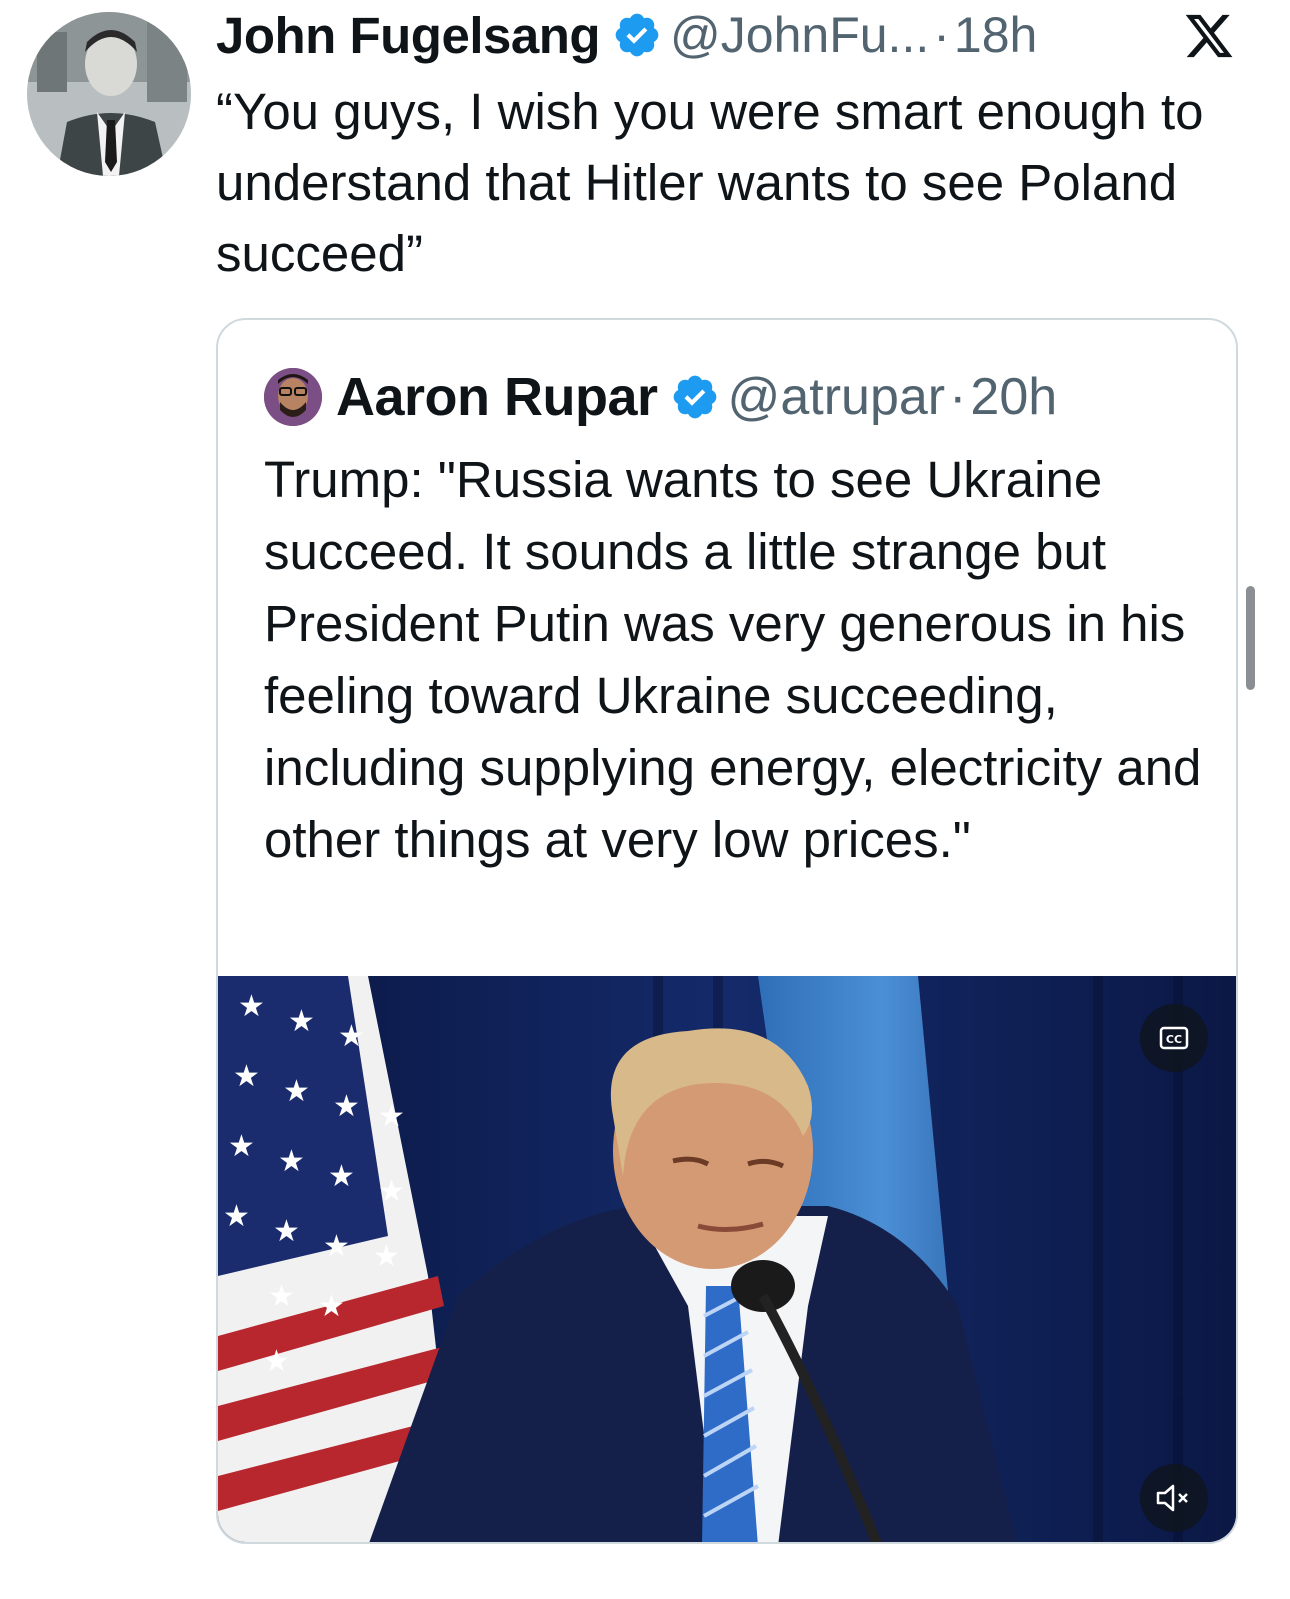 The width and height of the screenshot is (1290, 1599). Describe the element at coordinates (1250, 638) in the screenshot. I see `scrollbar-thumb` at that location.